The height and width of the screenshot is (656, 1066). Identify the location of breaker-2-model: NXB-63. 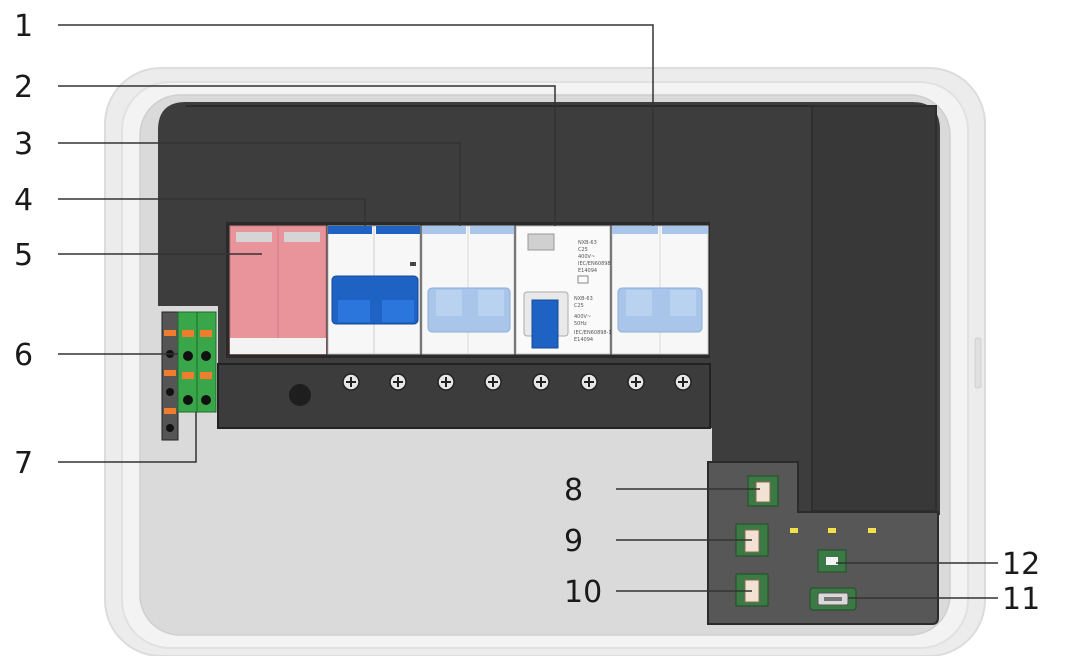
(587, 243).